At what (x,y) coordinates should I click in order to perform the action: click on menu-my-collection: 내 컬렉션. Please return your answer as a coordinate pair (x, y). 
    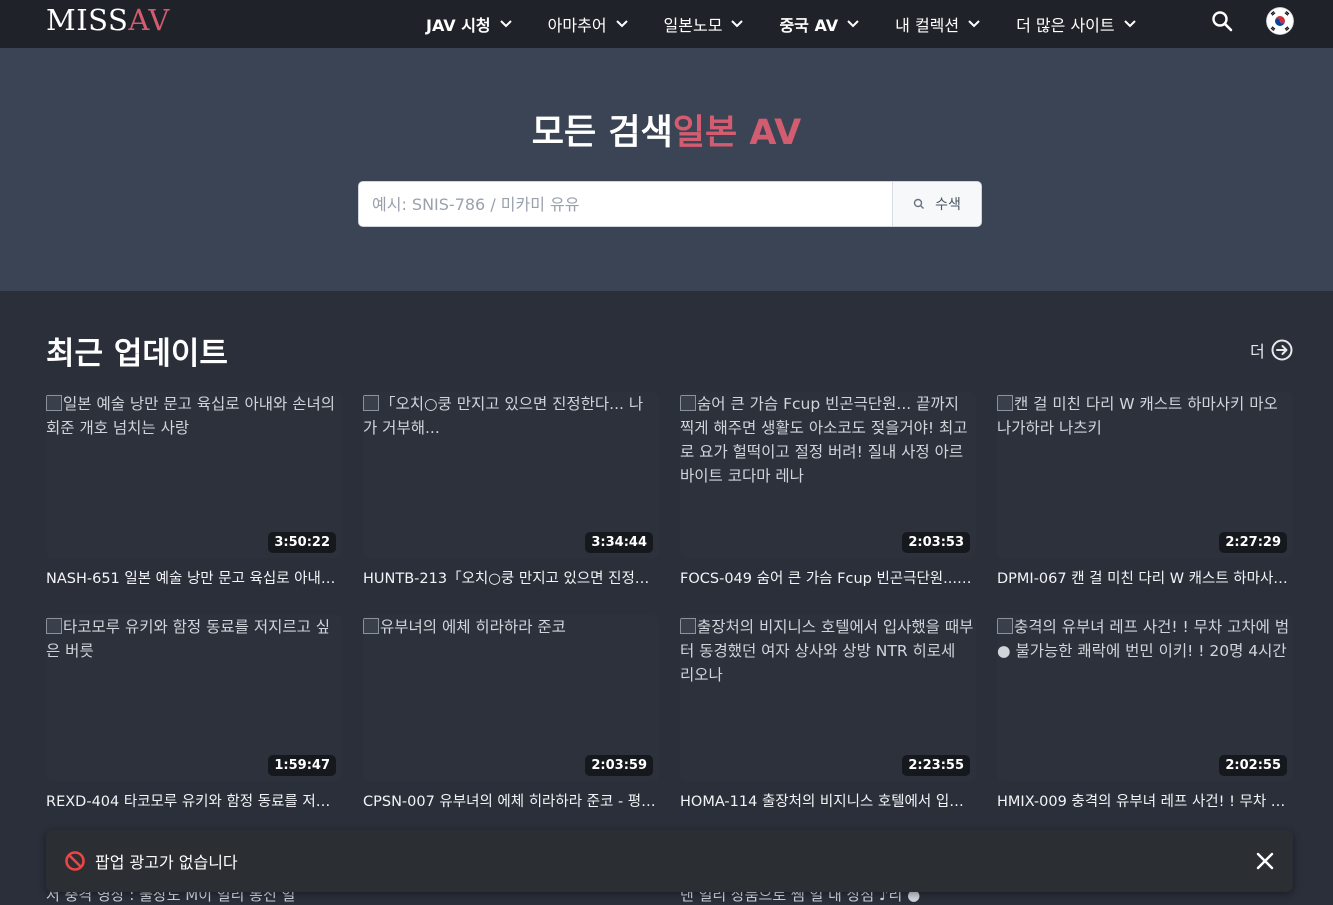
    Looking at the image, I should click on (937, 24).